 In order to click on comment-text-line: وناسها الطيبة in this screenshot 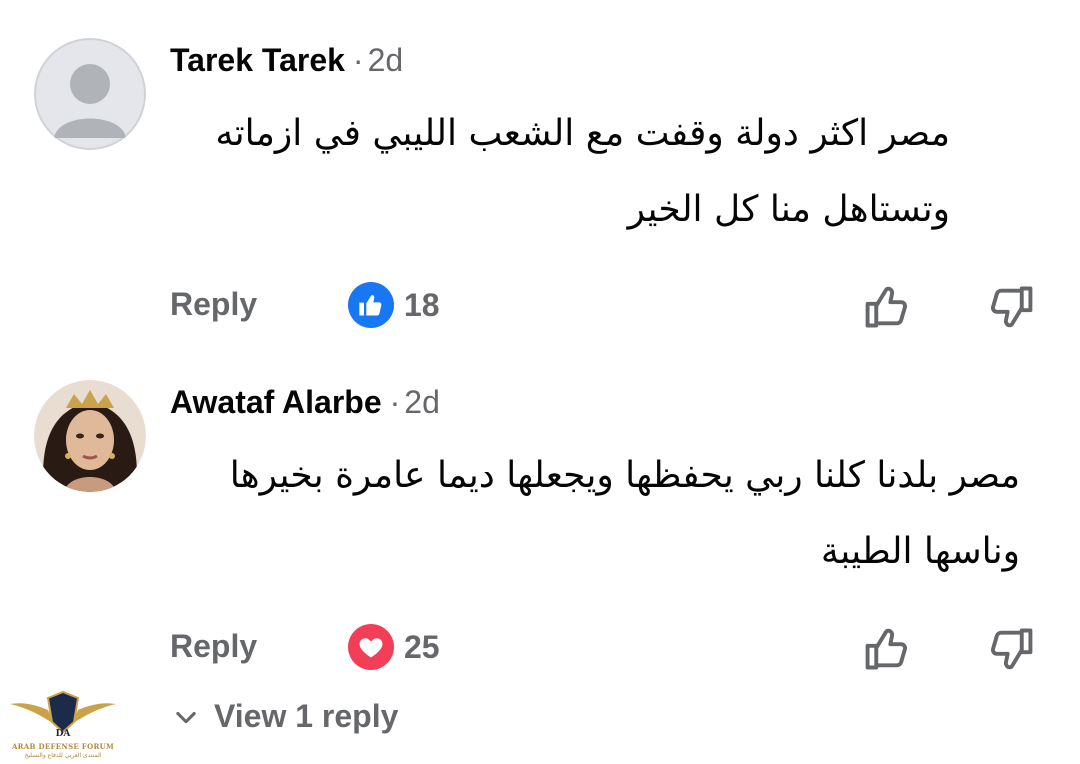, I will do `click(920, 551)`.